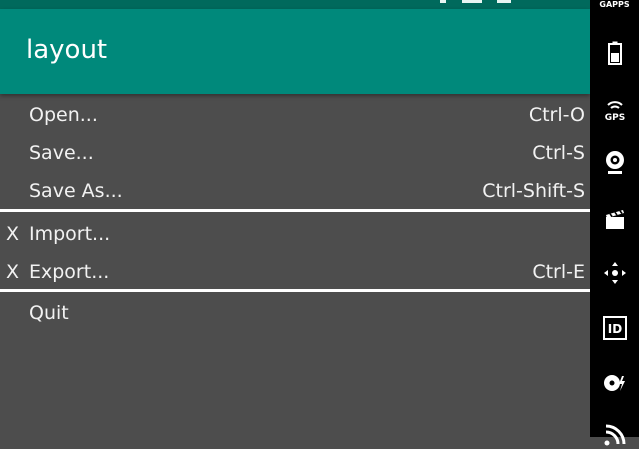  I want to click on status-battery-icon, so click(504, 1).